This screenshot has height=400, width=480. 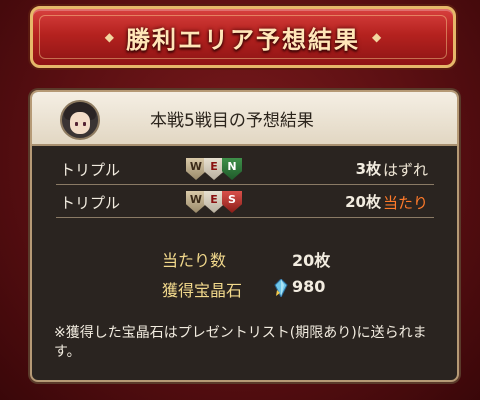 What do you see at coordinates (80, 120) in the screenshot?
I see `character-avatar` at bounding box center [80, 120].